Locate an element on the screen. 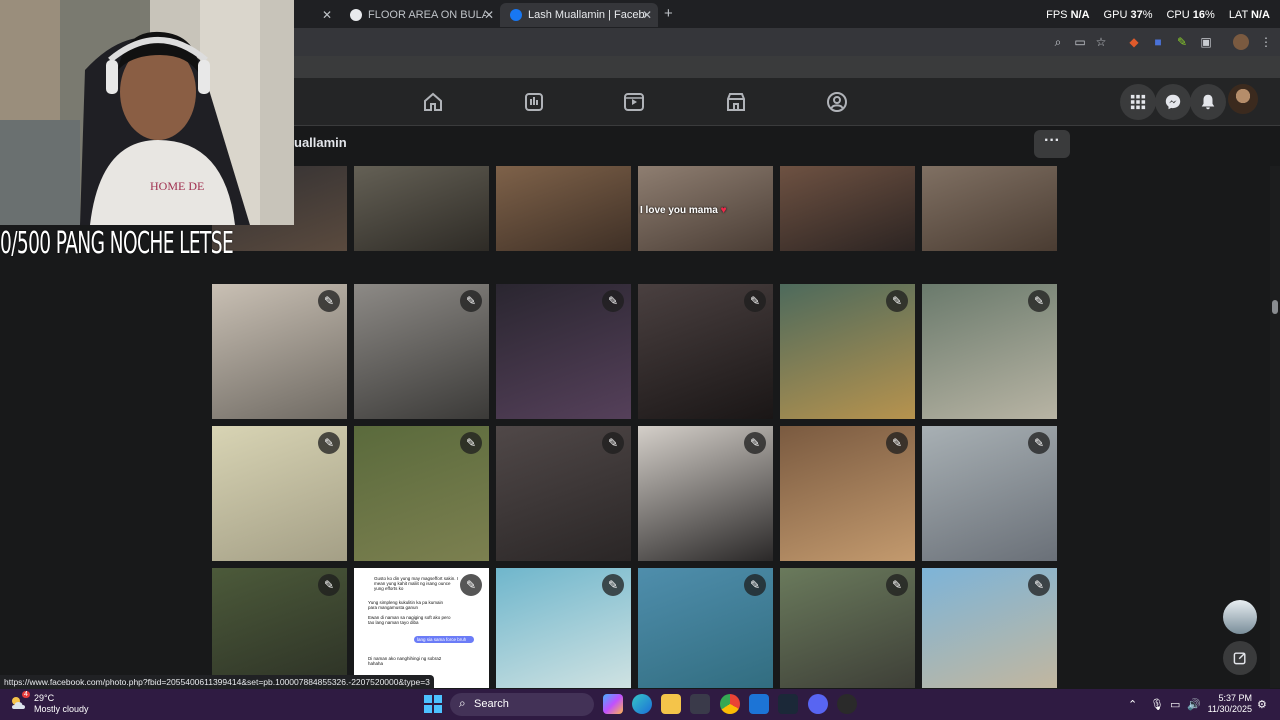 This screenshot has height=720, width=1280. bookmark-star-icon: ☆ is located at coordinates (1101, 42).